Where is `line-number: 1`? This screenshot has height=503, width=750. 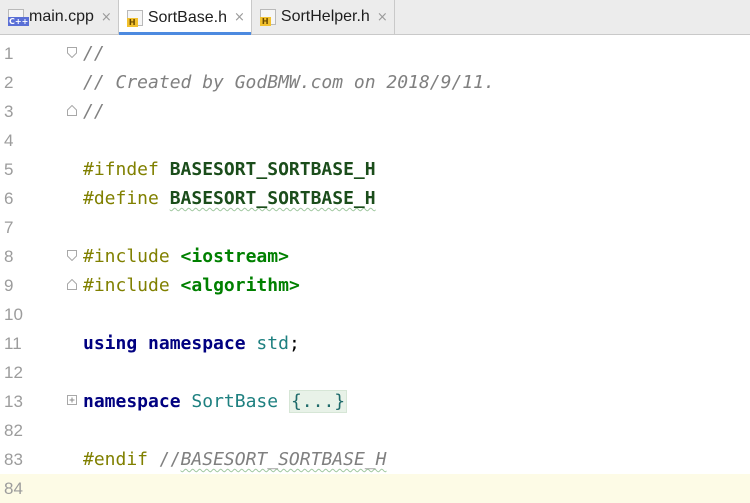 line-number: 1 is located at coordinates (9, 53).